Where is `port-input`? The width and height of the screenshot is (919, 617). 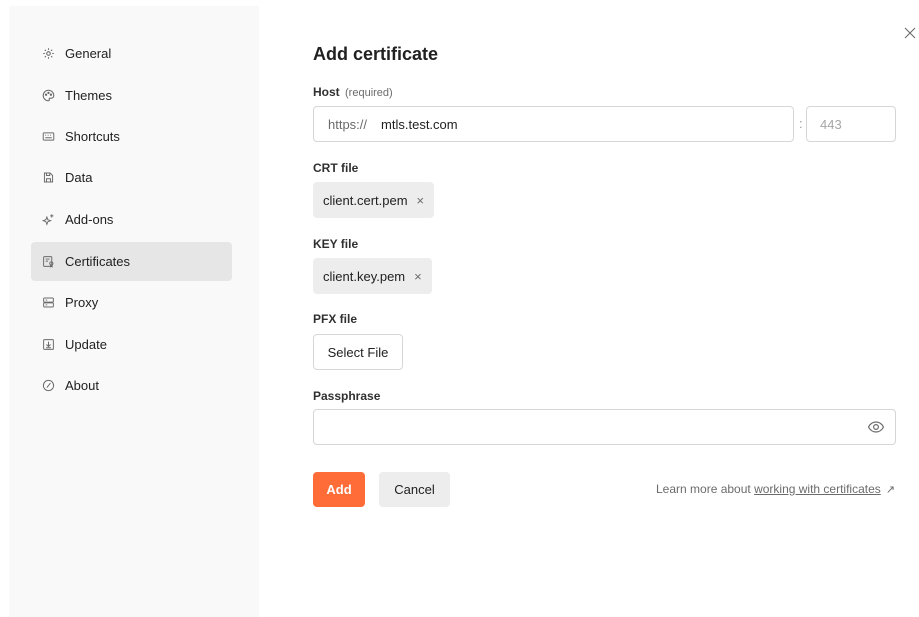 port-input is located at coordinates (851, 124).